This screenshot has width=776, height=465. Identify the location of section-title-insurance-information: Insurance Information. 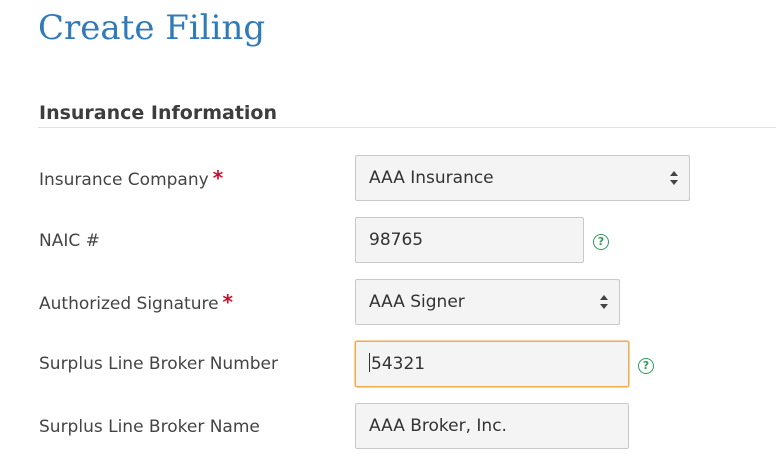
(158, 113).